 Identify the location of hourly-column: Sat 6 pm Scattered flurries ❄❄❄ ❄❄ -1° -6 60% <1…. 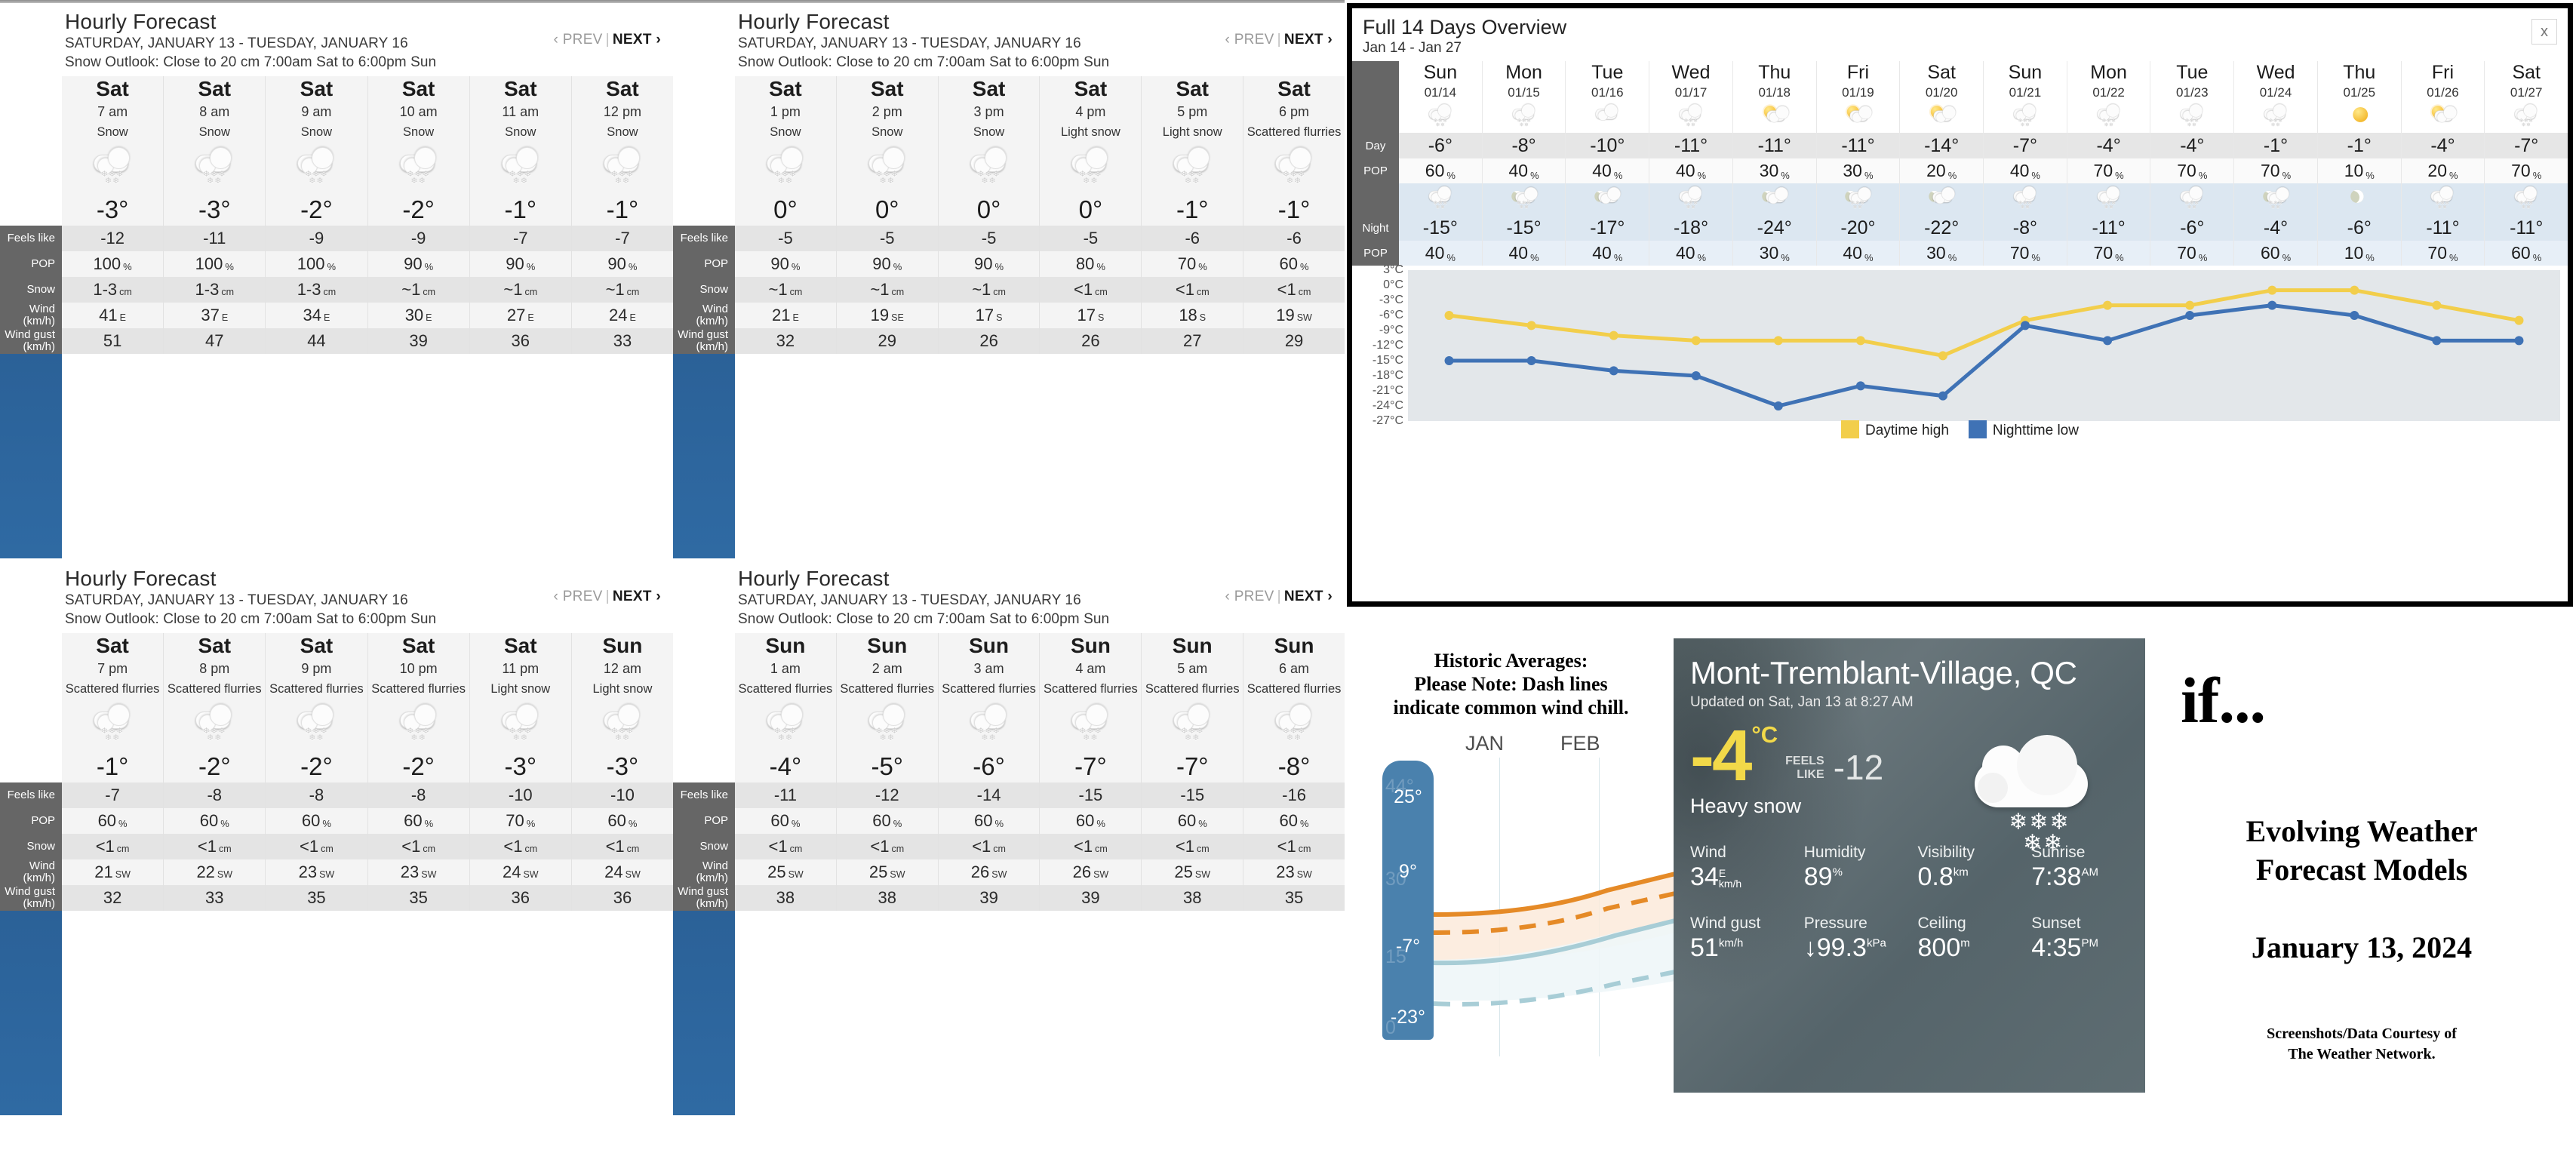
(1294, 216).